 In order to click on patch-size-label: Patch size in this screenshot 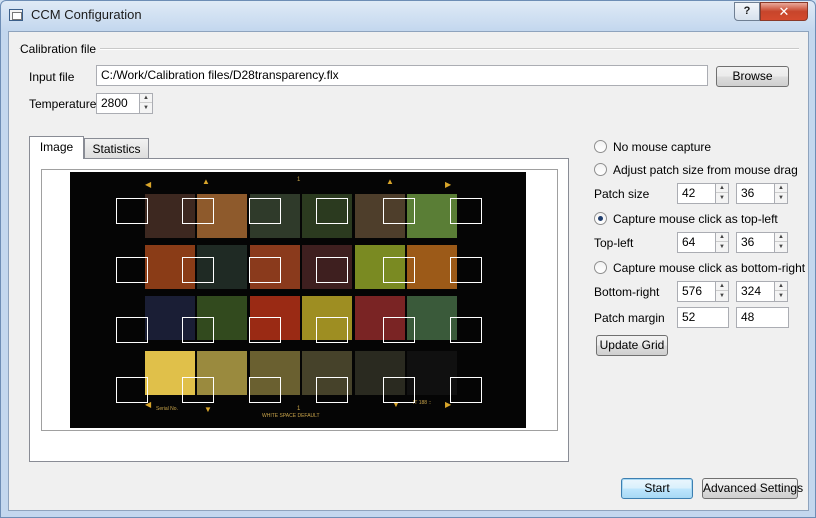, I will do `click(622, 194)`.